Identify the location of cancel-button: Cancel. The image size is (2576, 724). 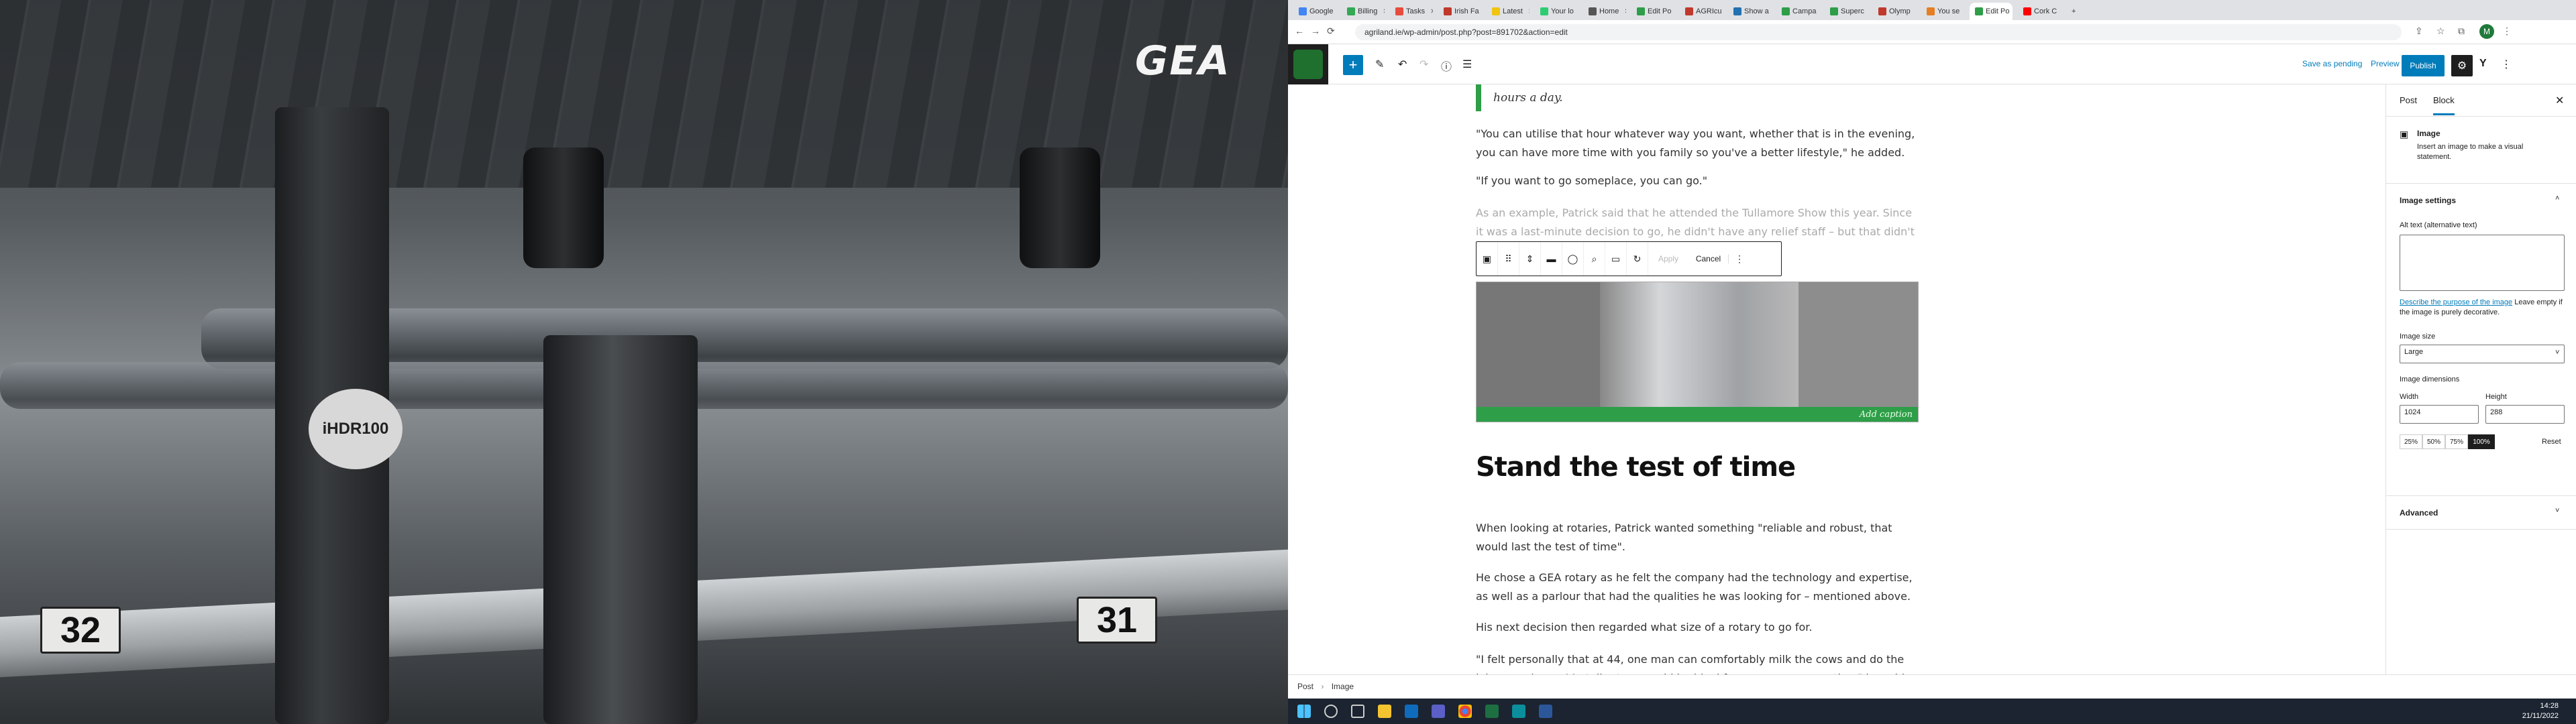
(1708, 258).